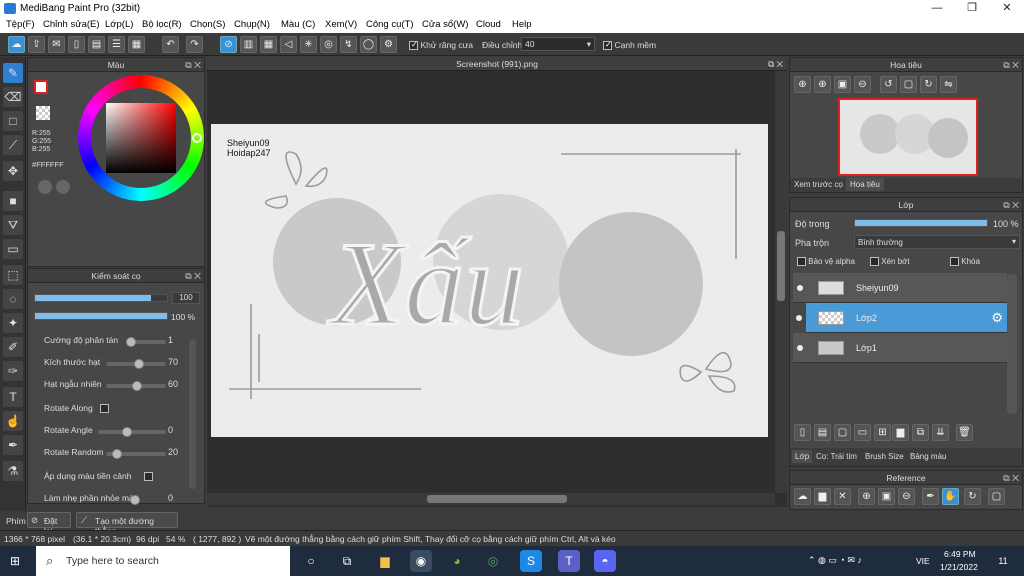  I want to click on eraser-tool-icon: ⌫, so click(13, 97).